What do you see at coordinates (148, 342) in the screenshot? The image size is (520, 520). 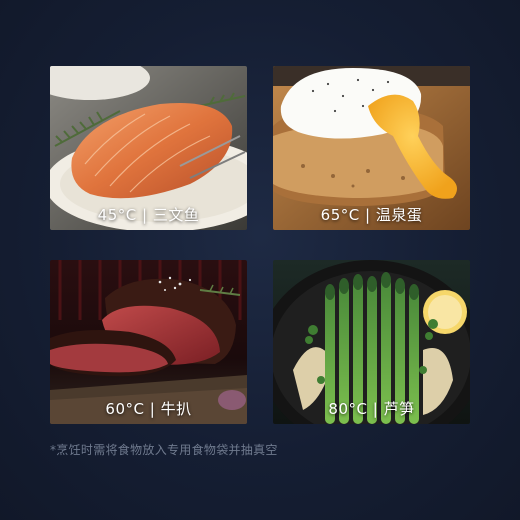 I see `food-card-steak: 60°C | 牛扒` at bounding box center [148, 342].